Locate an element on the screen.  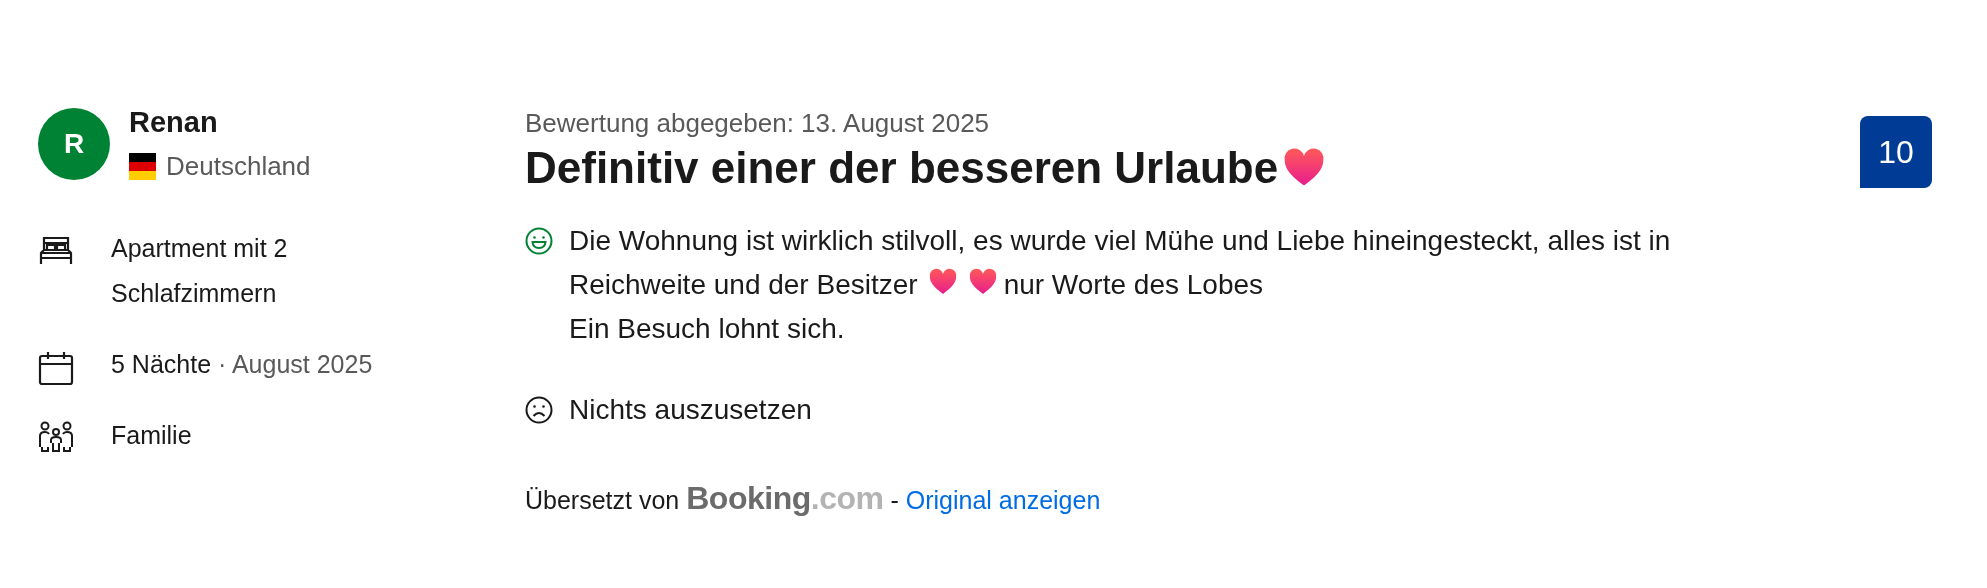
calendar-icon is located at coordinates (56, 368).